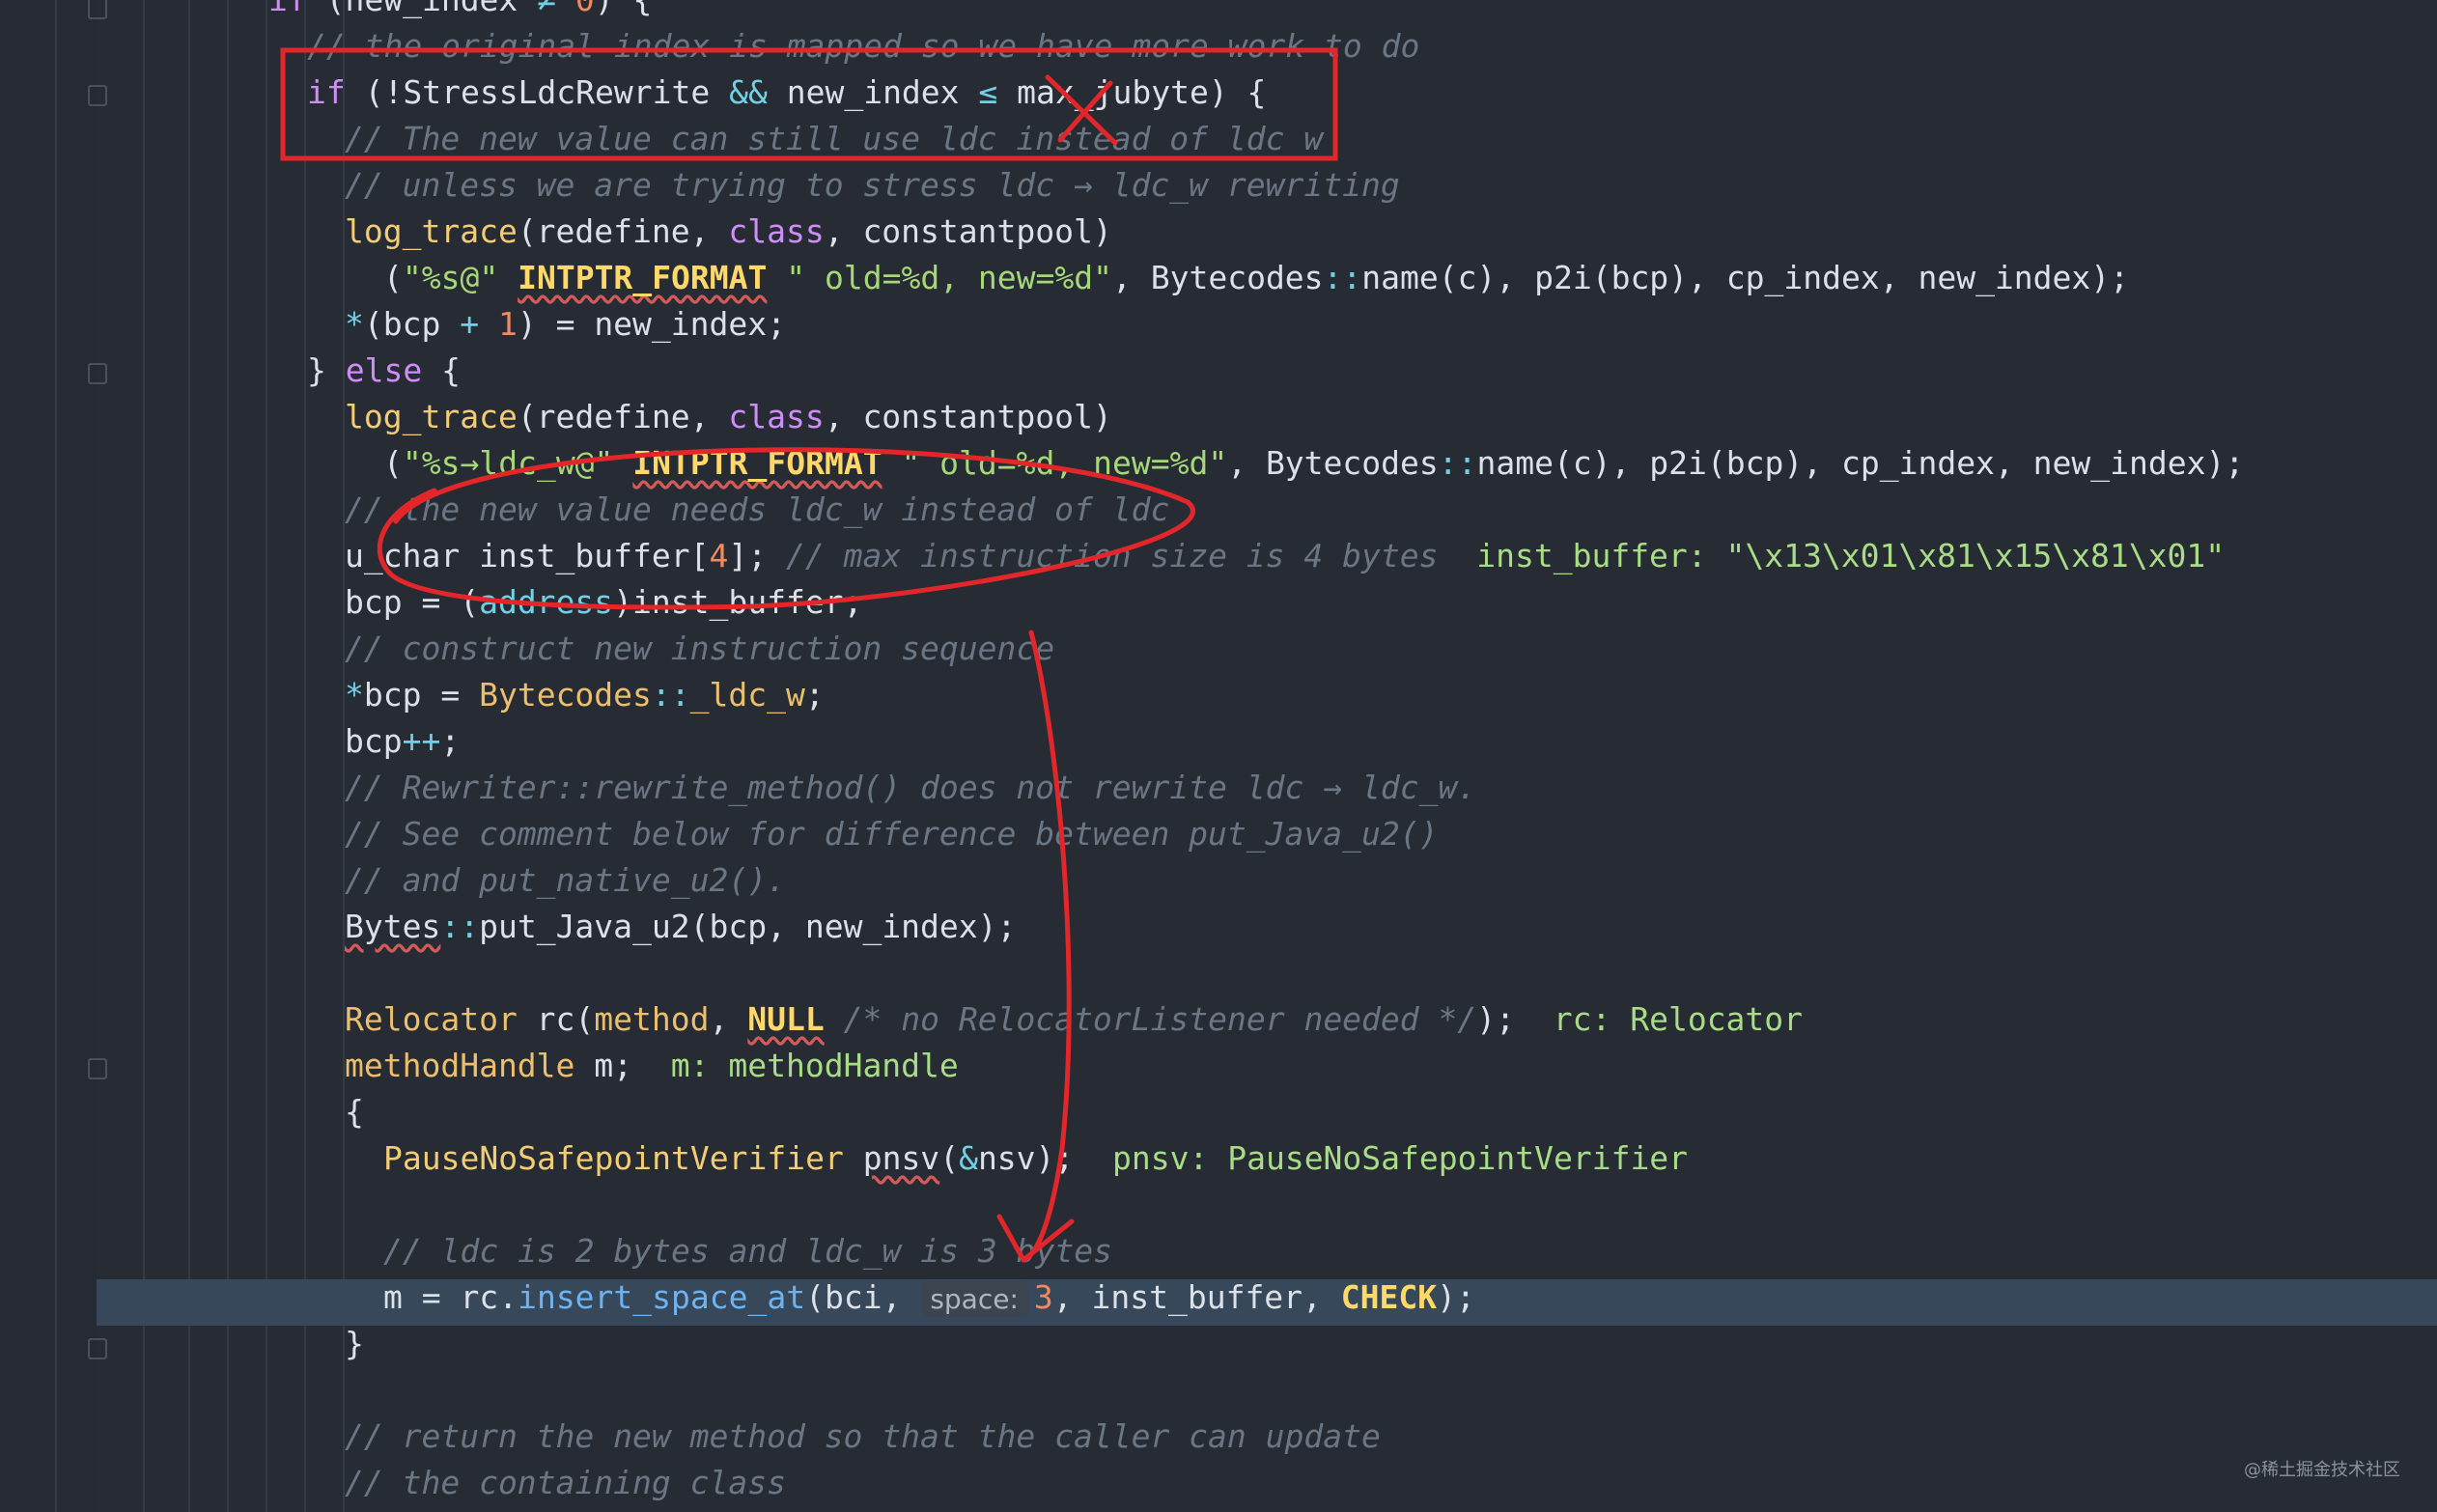 This screenshot has height=1512, width=2437. What do you see at coordinates (585, 9) in the screenshot?
I see `code-token: 0` at bounding box center [585, 9].